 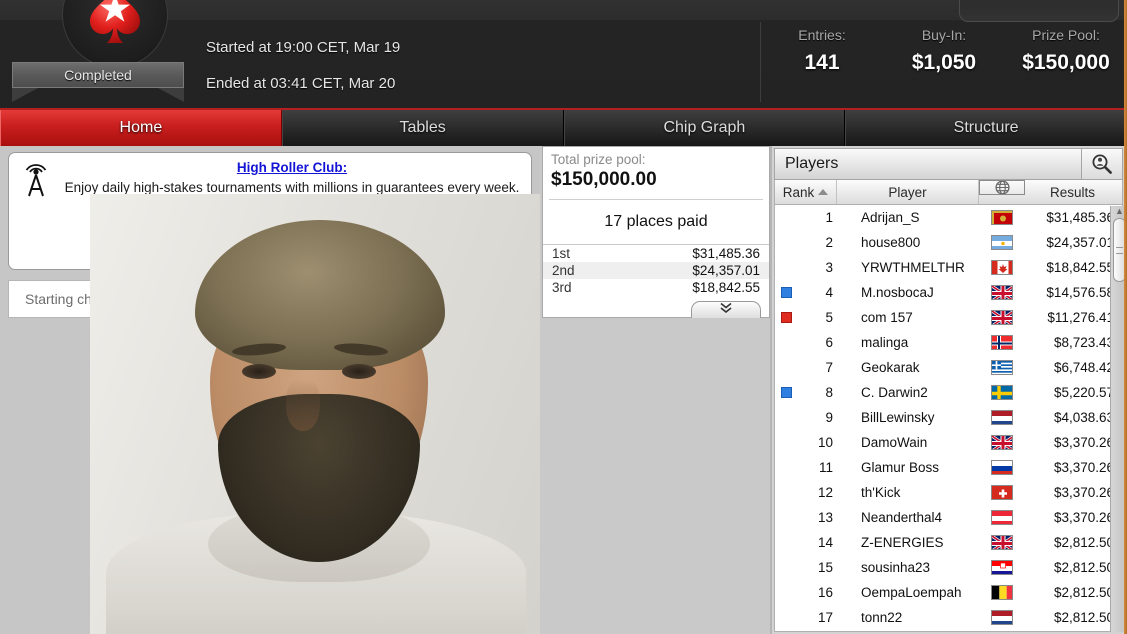 What do you see at coordinates (1002, 267) in the screenshot?
I see `flag-icon-canada` at bounding box center [1002, 267].